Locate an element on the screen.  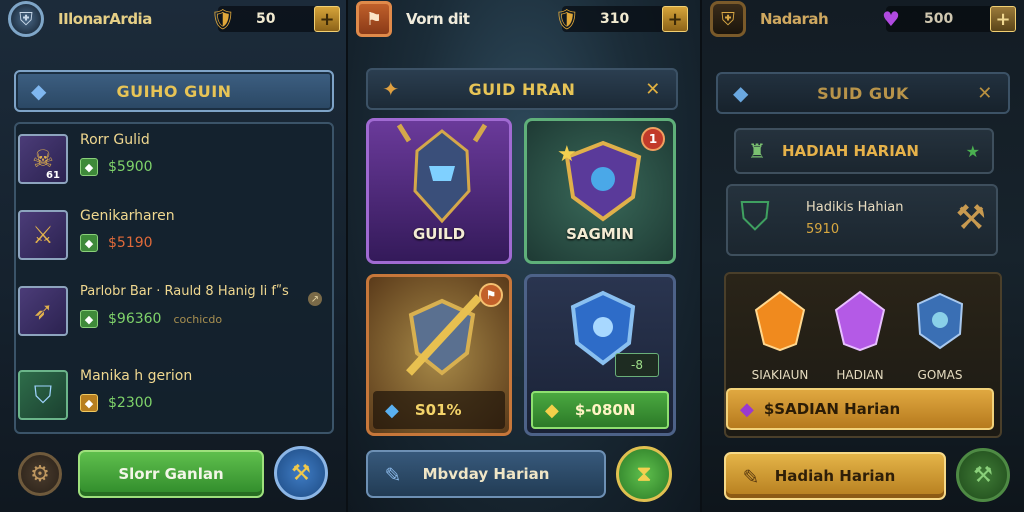
upgrade-icon: ⚑ is located at coordinates (491, 295).